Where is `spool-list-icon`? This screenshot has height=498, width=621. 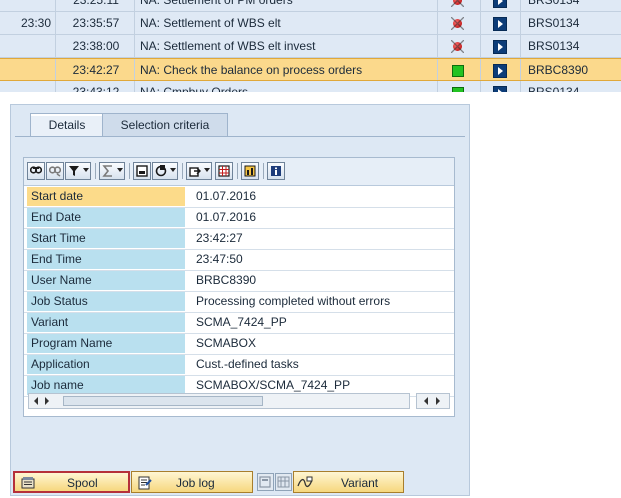
spool-list-icon is located at coordinates (28, 486).